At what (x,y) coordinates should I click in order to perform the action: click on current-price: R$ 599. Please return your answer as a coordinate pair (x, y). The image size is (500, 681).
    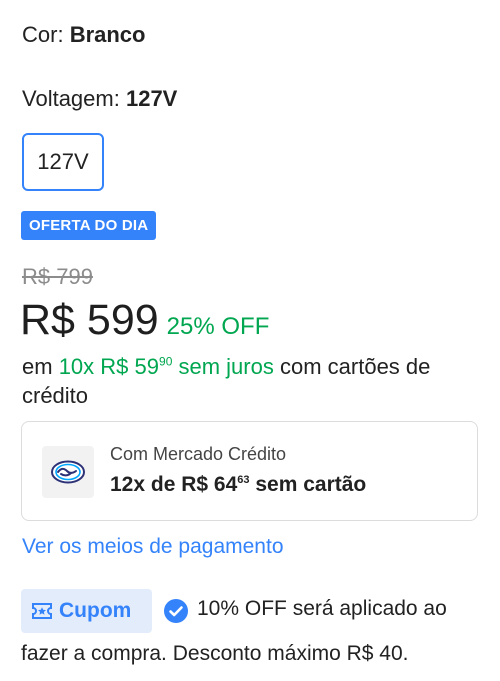
    Looking at the image, I should click on (89, 320).